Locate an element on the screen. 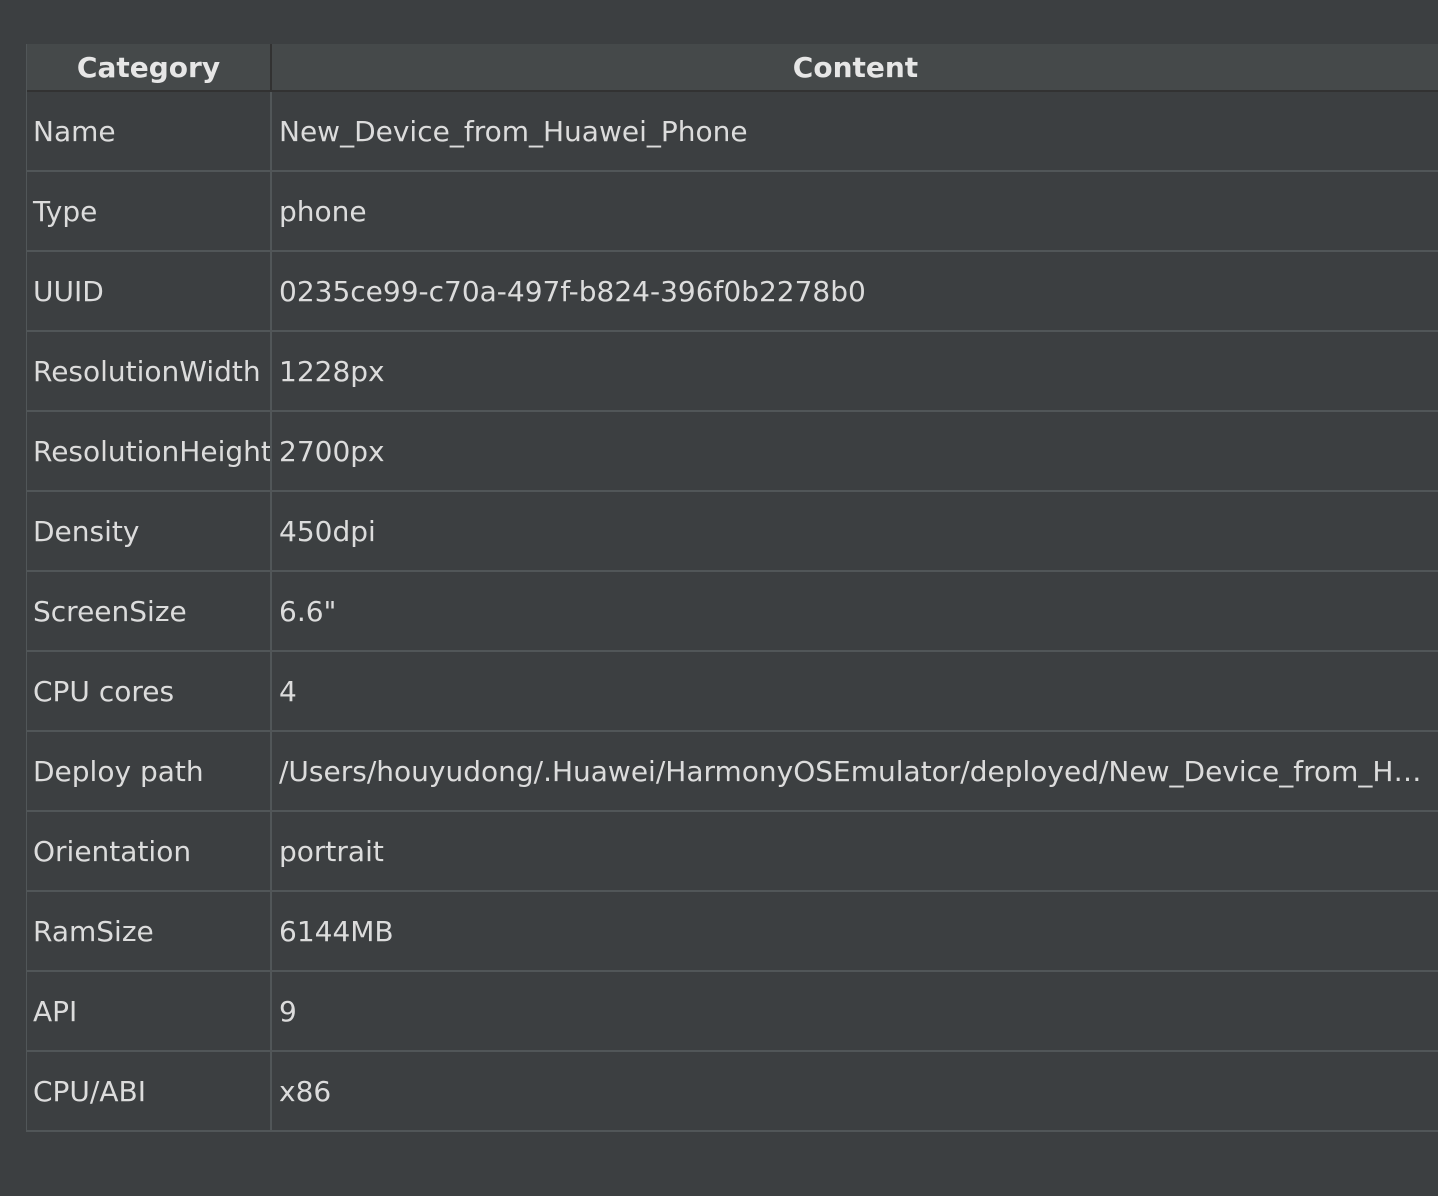  table-row: CPU/ABI x86 is located at coordinates (732, 1092).